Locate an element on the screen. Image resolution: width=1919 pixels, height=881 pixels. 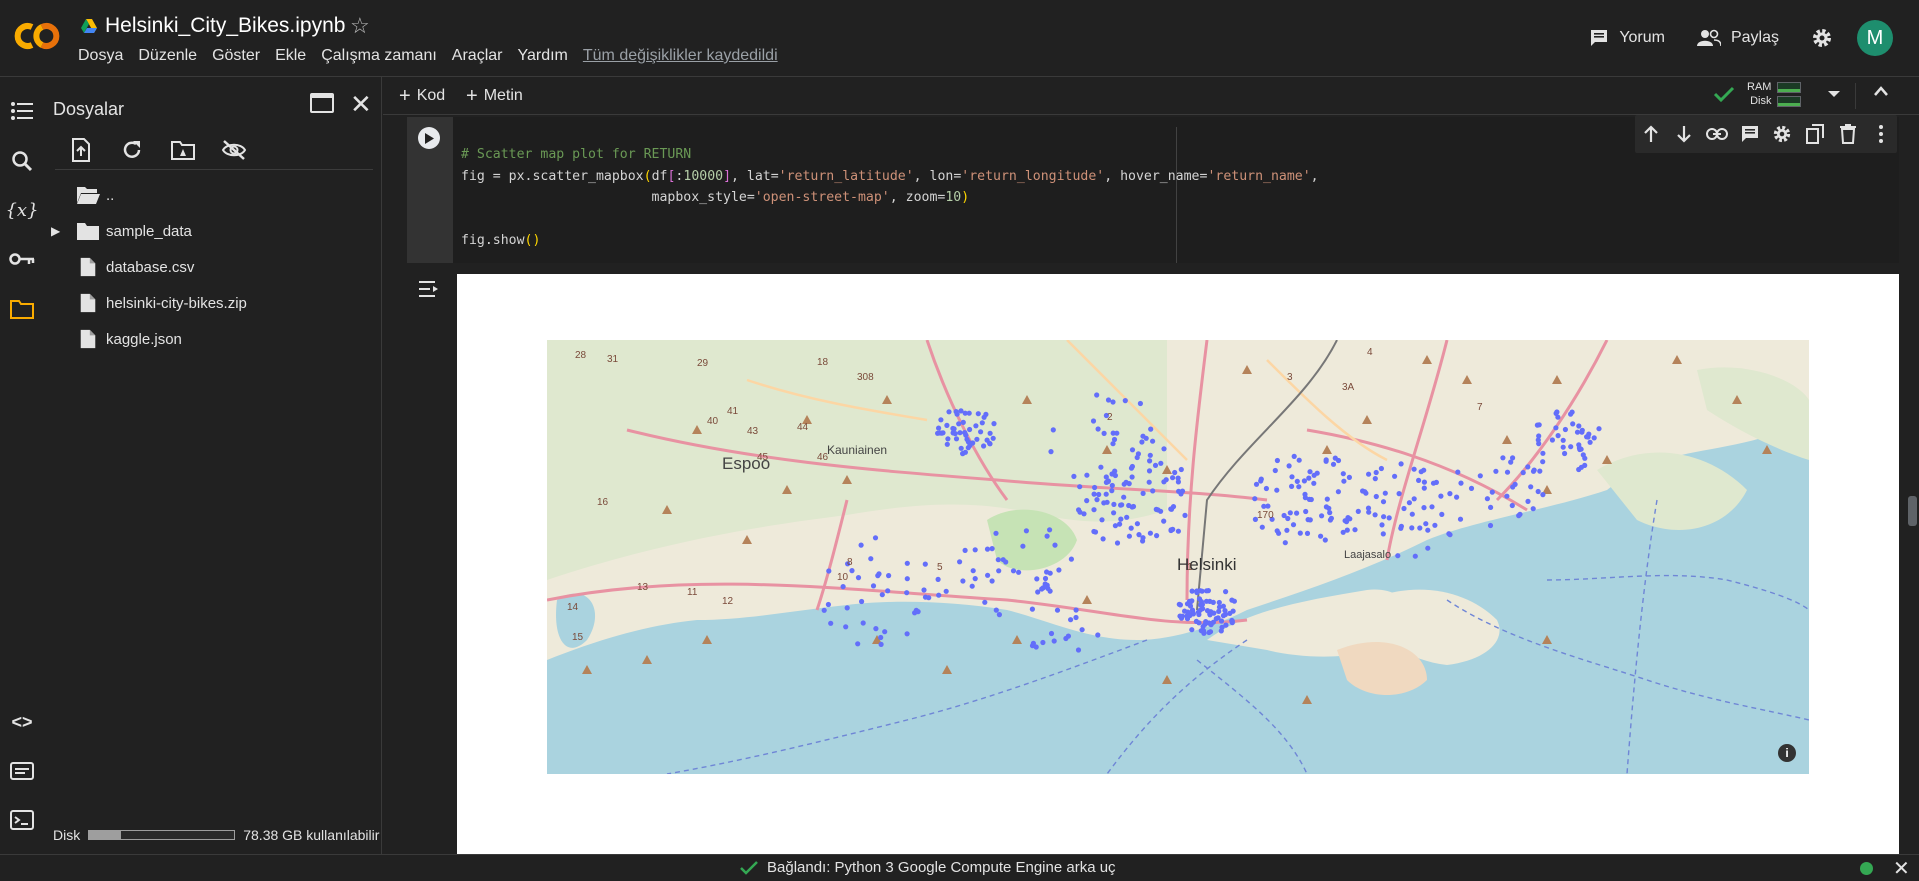
mount-drive-icon is located at coordinates (183, 150).